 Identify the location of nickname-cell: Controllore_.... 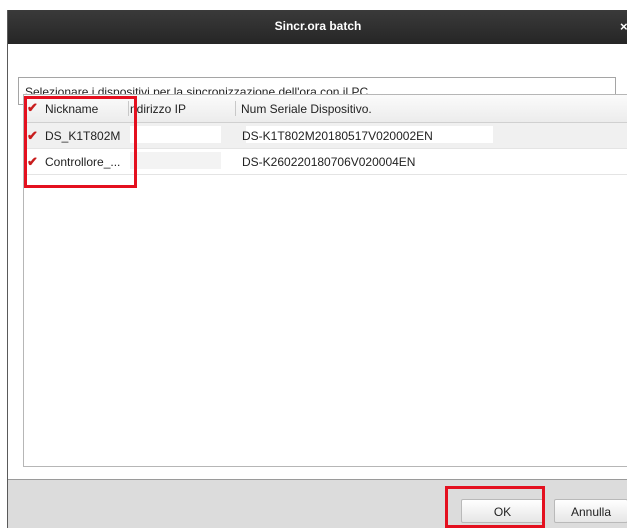
(83, 162).